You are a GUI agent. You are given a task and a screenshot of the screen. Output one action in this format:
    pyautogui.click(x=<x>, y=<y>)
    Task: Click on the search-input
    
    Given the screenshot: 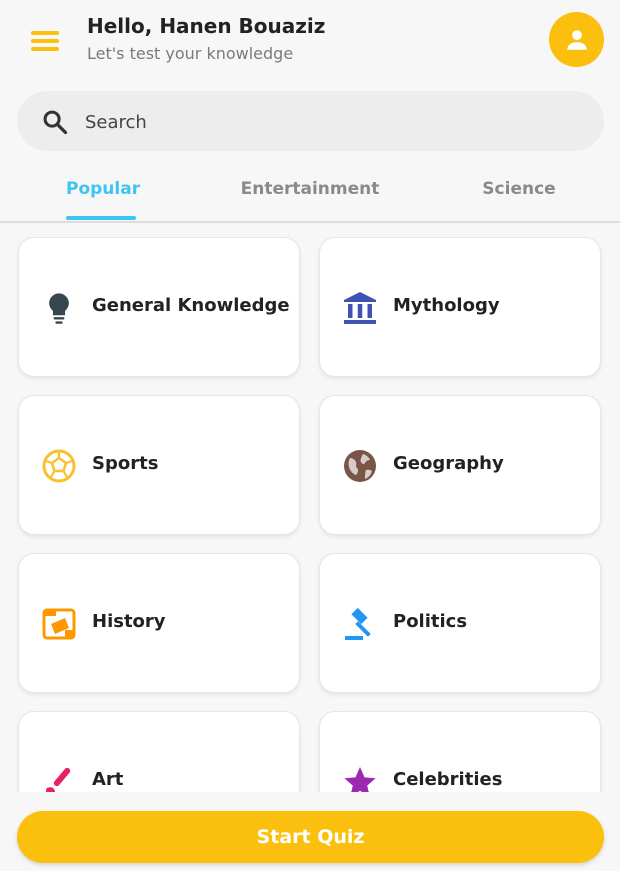 What is the action you would take?
    pyautogui.click(x=335, y=122)
    